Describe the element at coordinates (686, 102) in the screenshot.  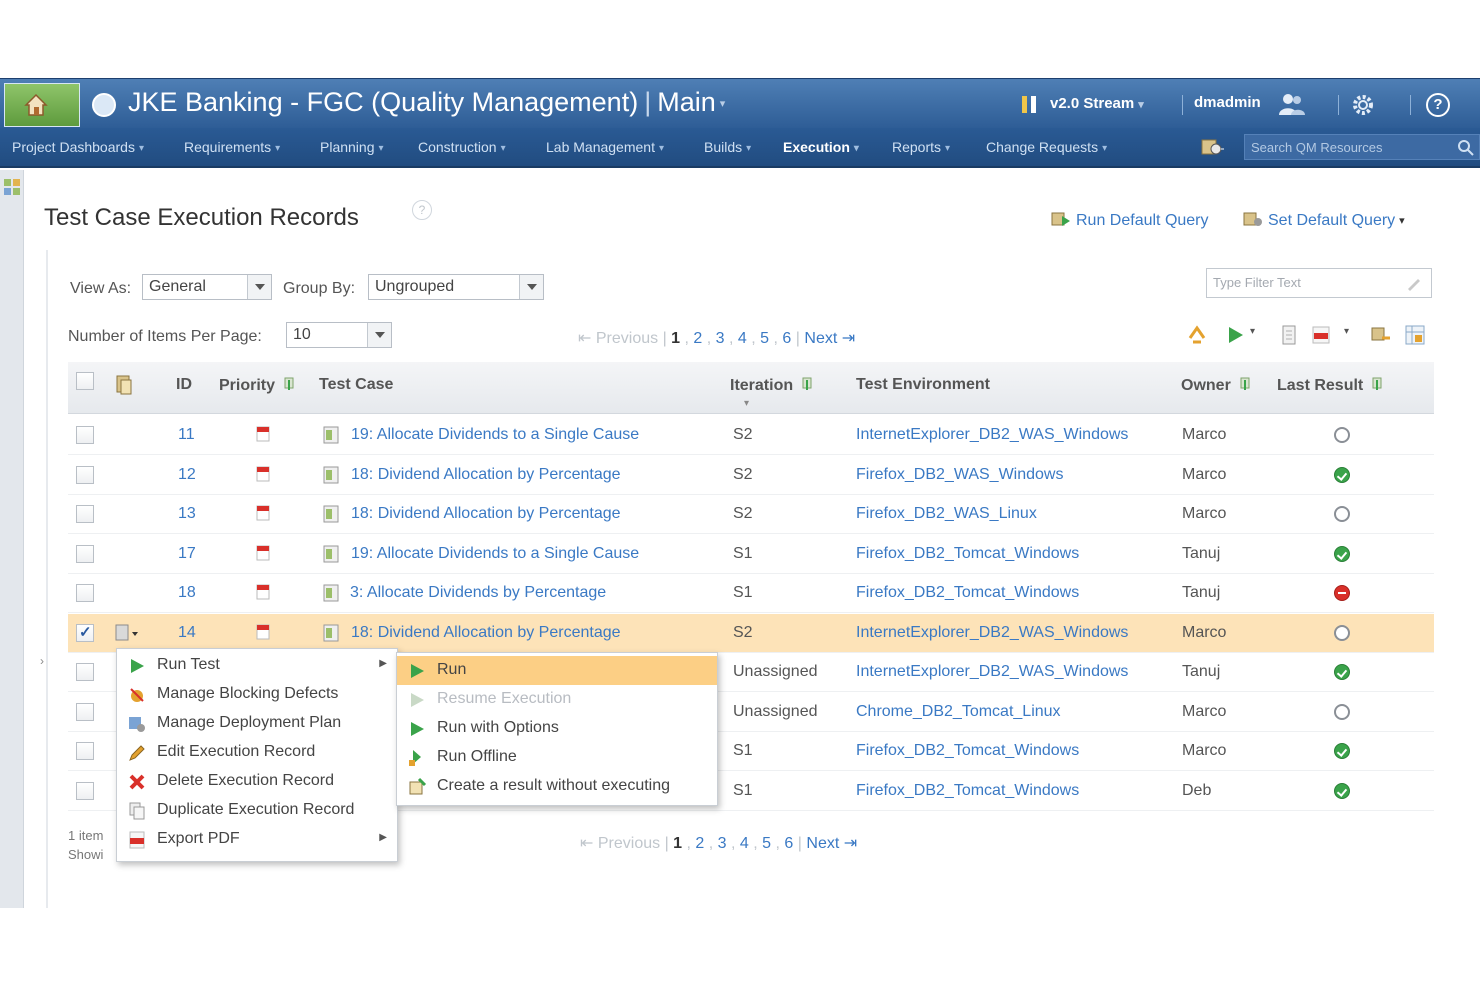
I see `project-area: Main` at that location.